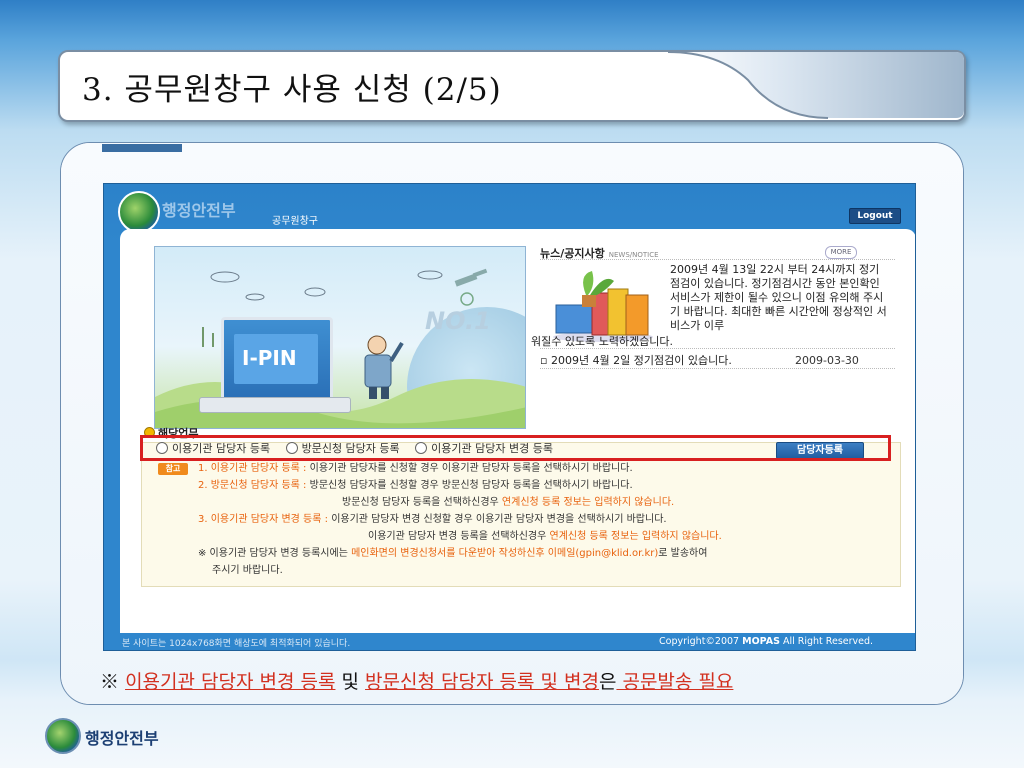 The height and width of the screenshot is (768, 1024). Describe the element at coordinates (875, 216) in the screenshot. I see `logout-button: Logout` at that location.